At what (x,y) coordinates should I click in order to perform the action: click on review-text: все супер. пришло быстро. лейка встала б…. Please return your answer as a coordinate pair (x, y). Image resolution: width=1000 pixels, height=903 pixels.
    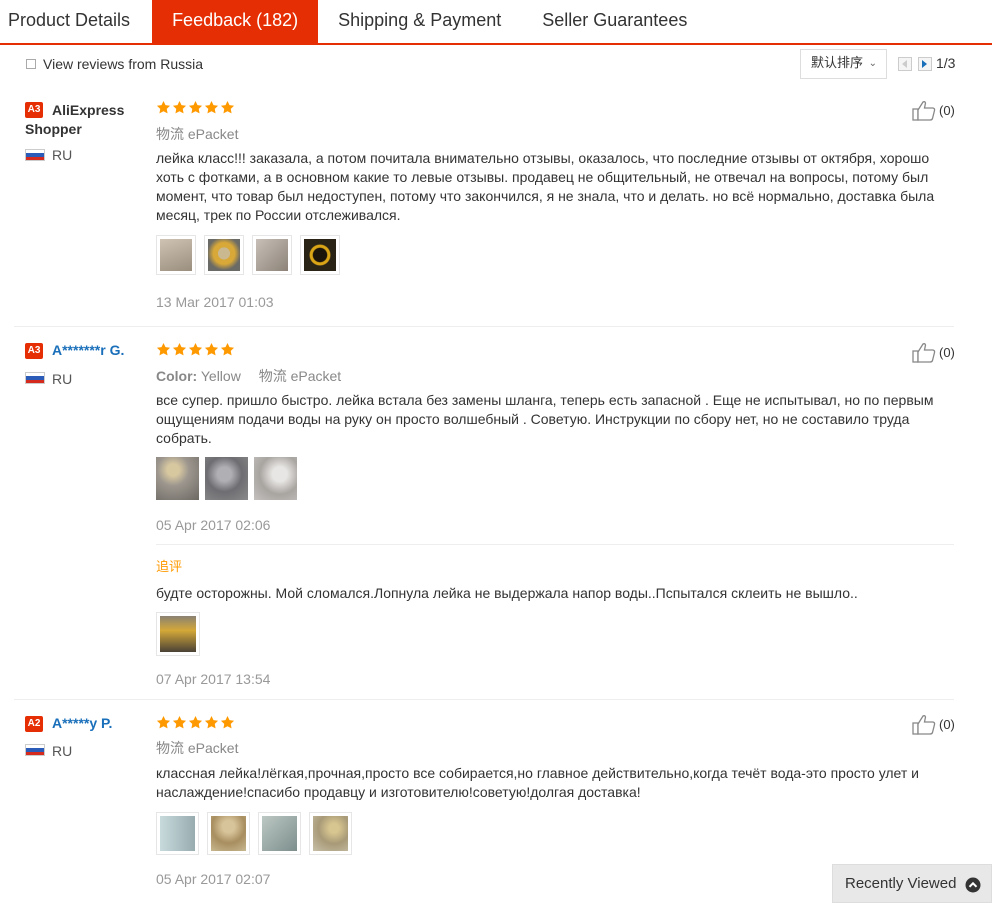
    Looking at the image, I should click on (545, 419).